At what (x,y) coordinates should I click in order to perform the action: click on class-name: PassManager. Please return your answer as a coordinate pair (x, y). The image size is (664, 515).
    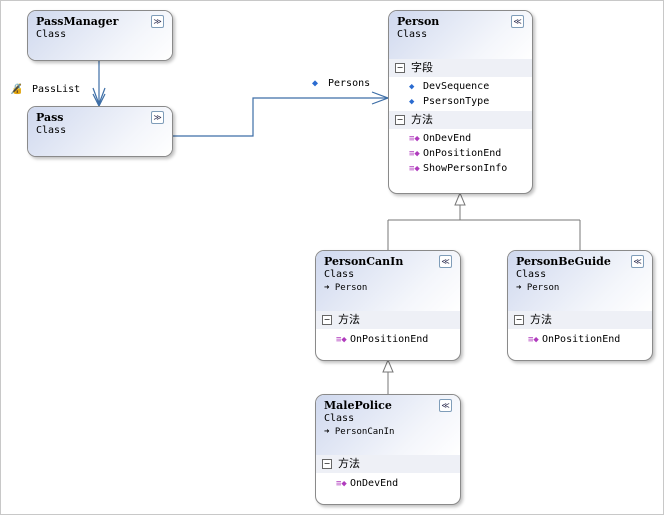
    Looking at the image, I should click on (77, 21).